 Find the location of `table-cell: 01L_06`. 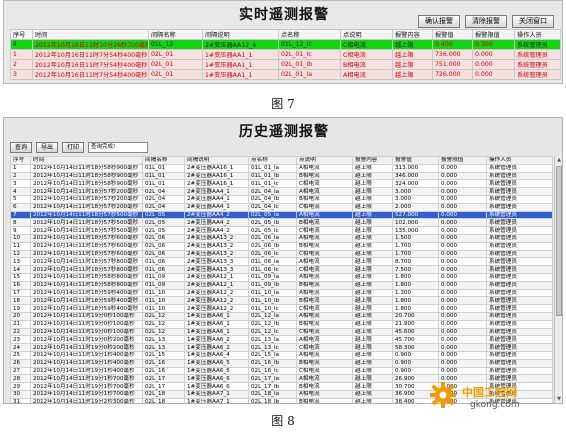

table-cell: 01L_06 is located at coordinates (163, 262).